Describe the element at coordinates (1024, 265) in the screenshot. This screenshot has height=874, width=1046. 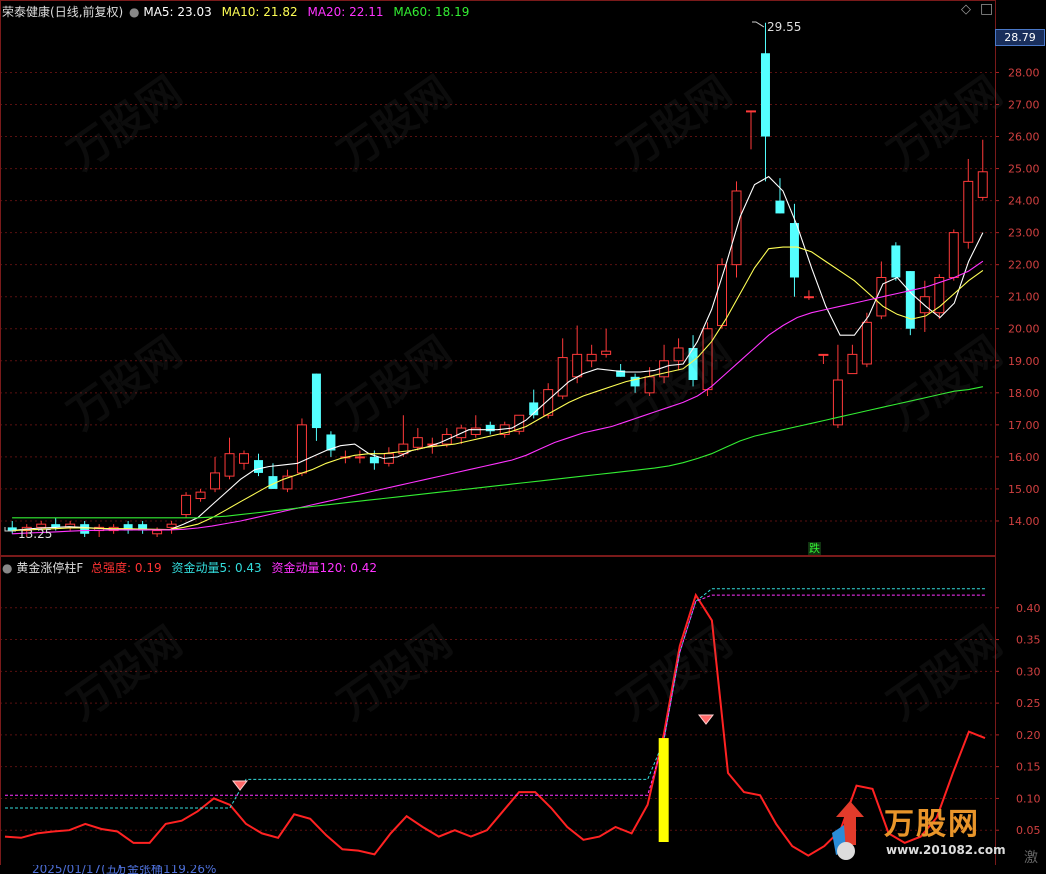
I see `axis-tick-label: 22.00` at that location.